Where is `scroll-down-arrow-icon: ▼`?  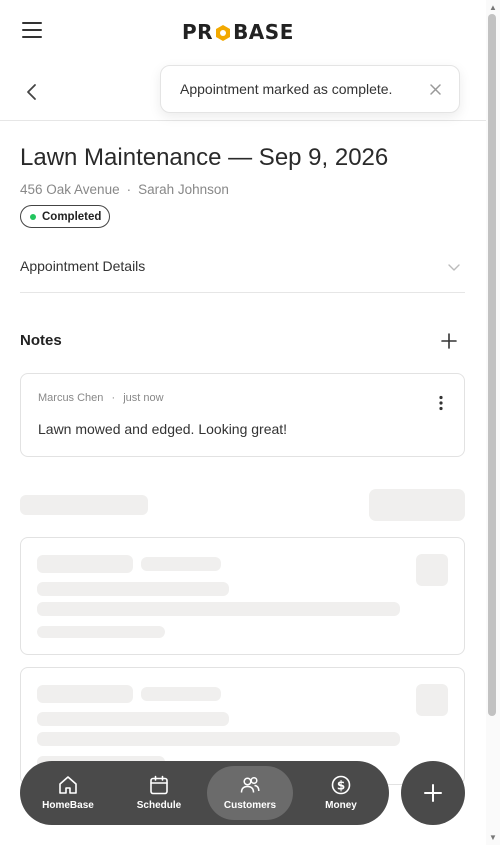 scroll-down-arrow-icon: ▼ is located at coordinates (493, 837).